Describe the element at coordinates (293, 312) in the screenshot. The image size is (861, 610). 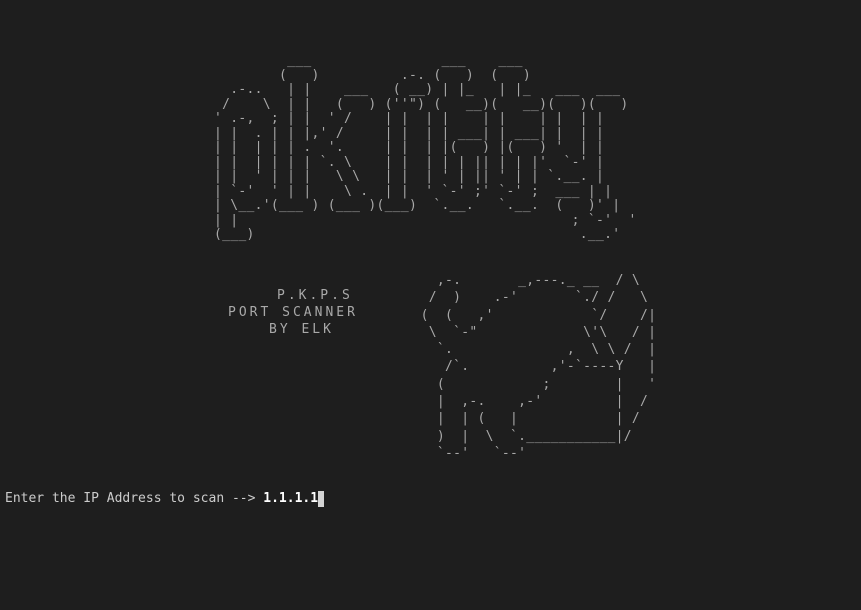
I see `tool-subtitle: PORT SCANNER` at that location.